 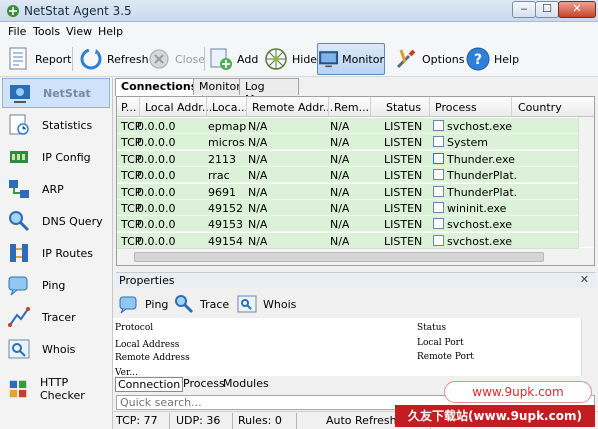 I want to click on minimize-button: ‒, so click(x=524, y=9).